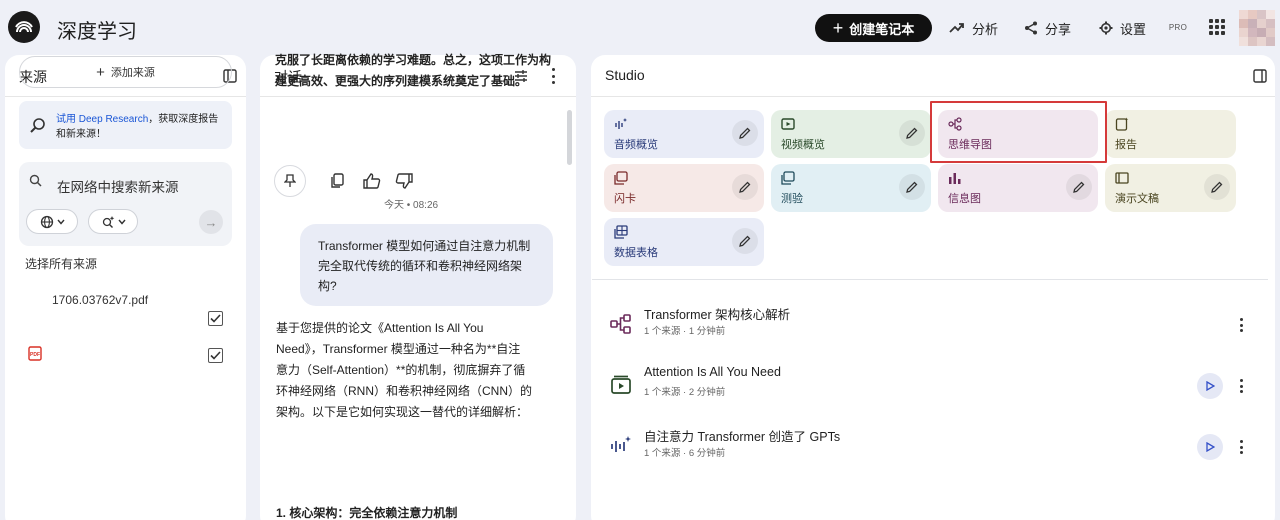 This screenshot has width=1280, height=520. What do you see at coordinates (1031, 28) in the screenshot?
I see `share-icon` at bounding box center [1031, 28].